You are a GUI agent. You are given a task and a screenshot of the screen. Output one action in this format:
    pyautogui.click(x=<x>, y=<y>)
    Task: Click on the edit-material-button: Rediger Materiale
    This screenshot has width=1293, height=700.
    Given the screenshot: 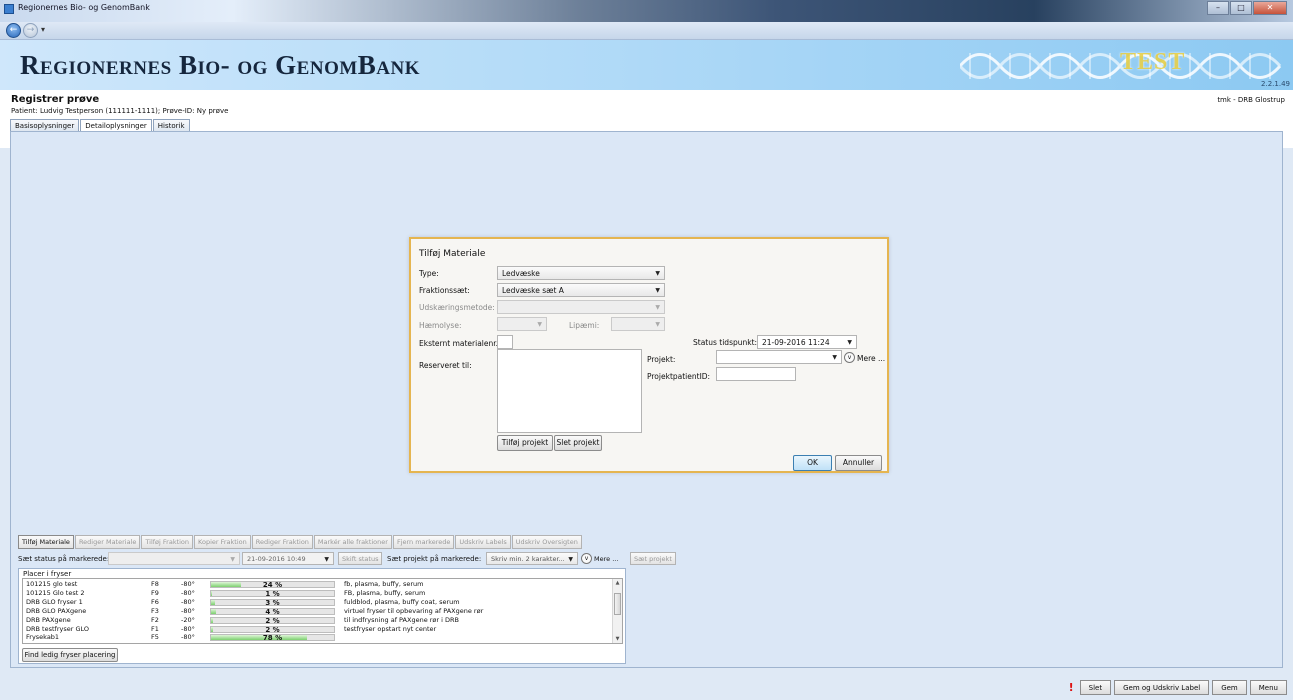 What is the action you would take?
    pyautogui.click(x=107, y=542)
    